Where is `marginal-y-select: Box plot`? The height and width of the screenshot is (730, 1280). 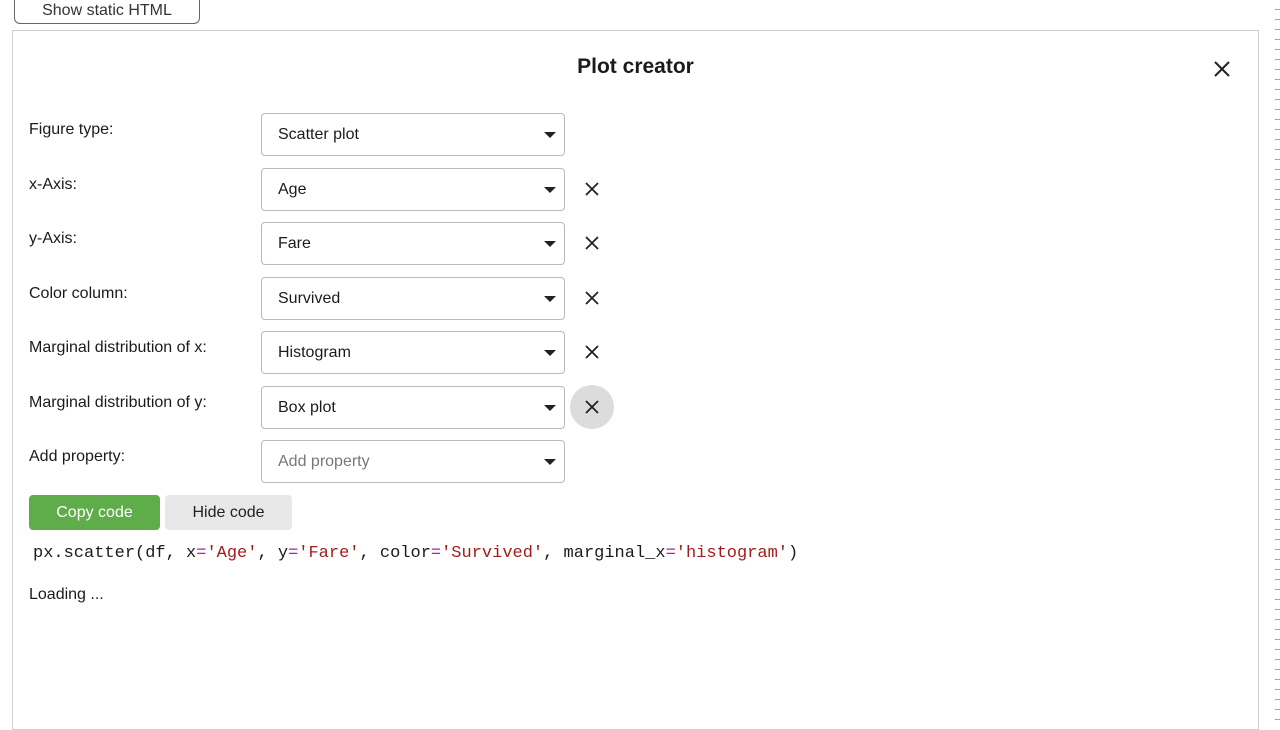
marginal-y-select: Box plot is located at coordinates (413, 407).